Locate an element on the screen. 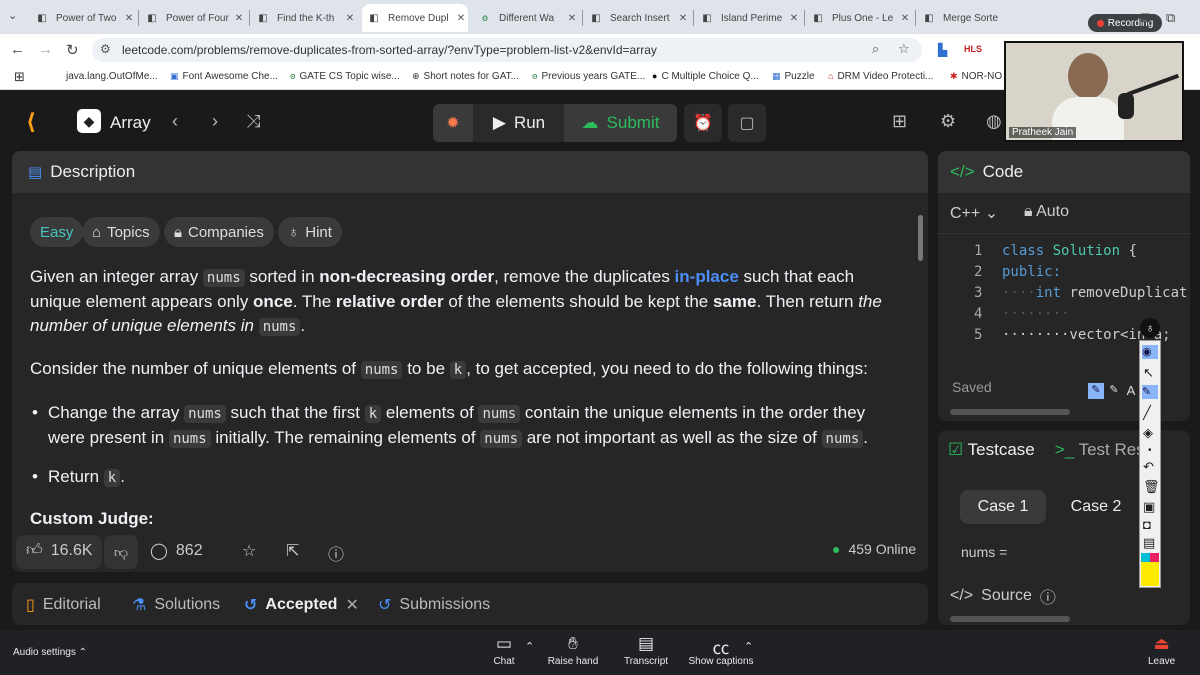 Image resolution: width=1200 pixels, height=675 pixels. browser-tab: ◧ Find the K-th ✕ is located at coordinates (304, 18).